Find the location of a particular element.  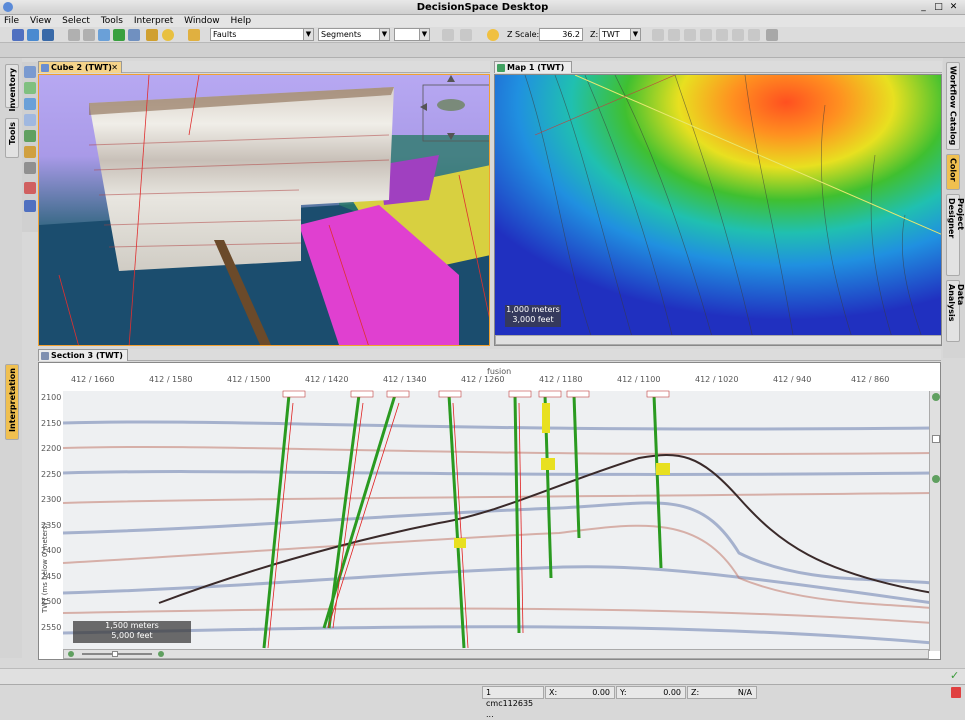

cube-tab-label: Cube 2 (TWT) is located at coordinates (81, 67).